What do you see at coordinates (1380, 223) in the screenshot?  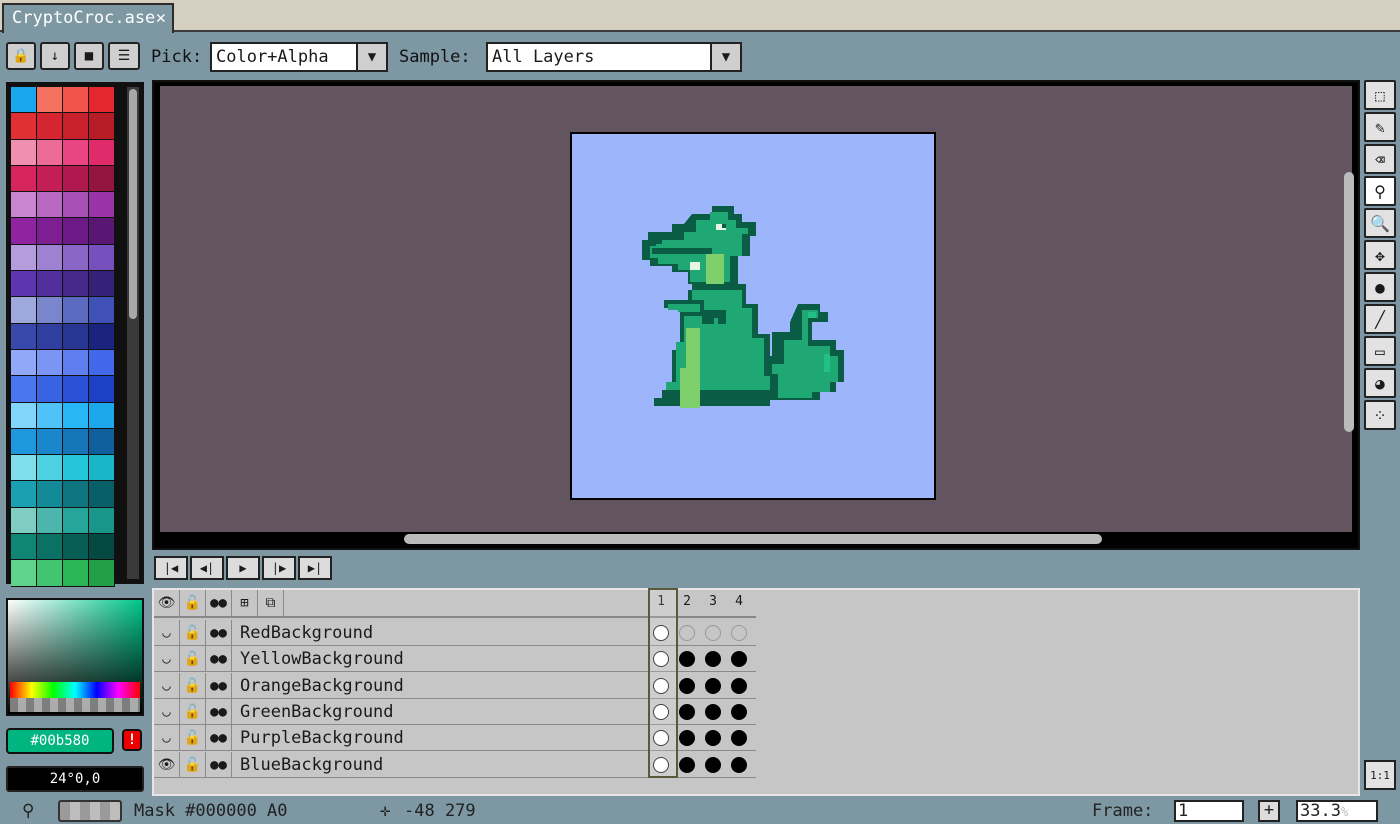 I see `zoom-icon: 🔍` at bounding box center [1380, 223].